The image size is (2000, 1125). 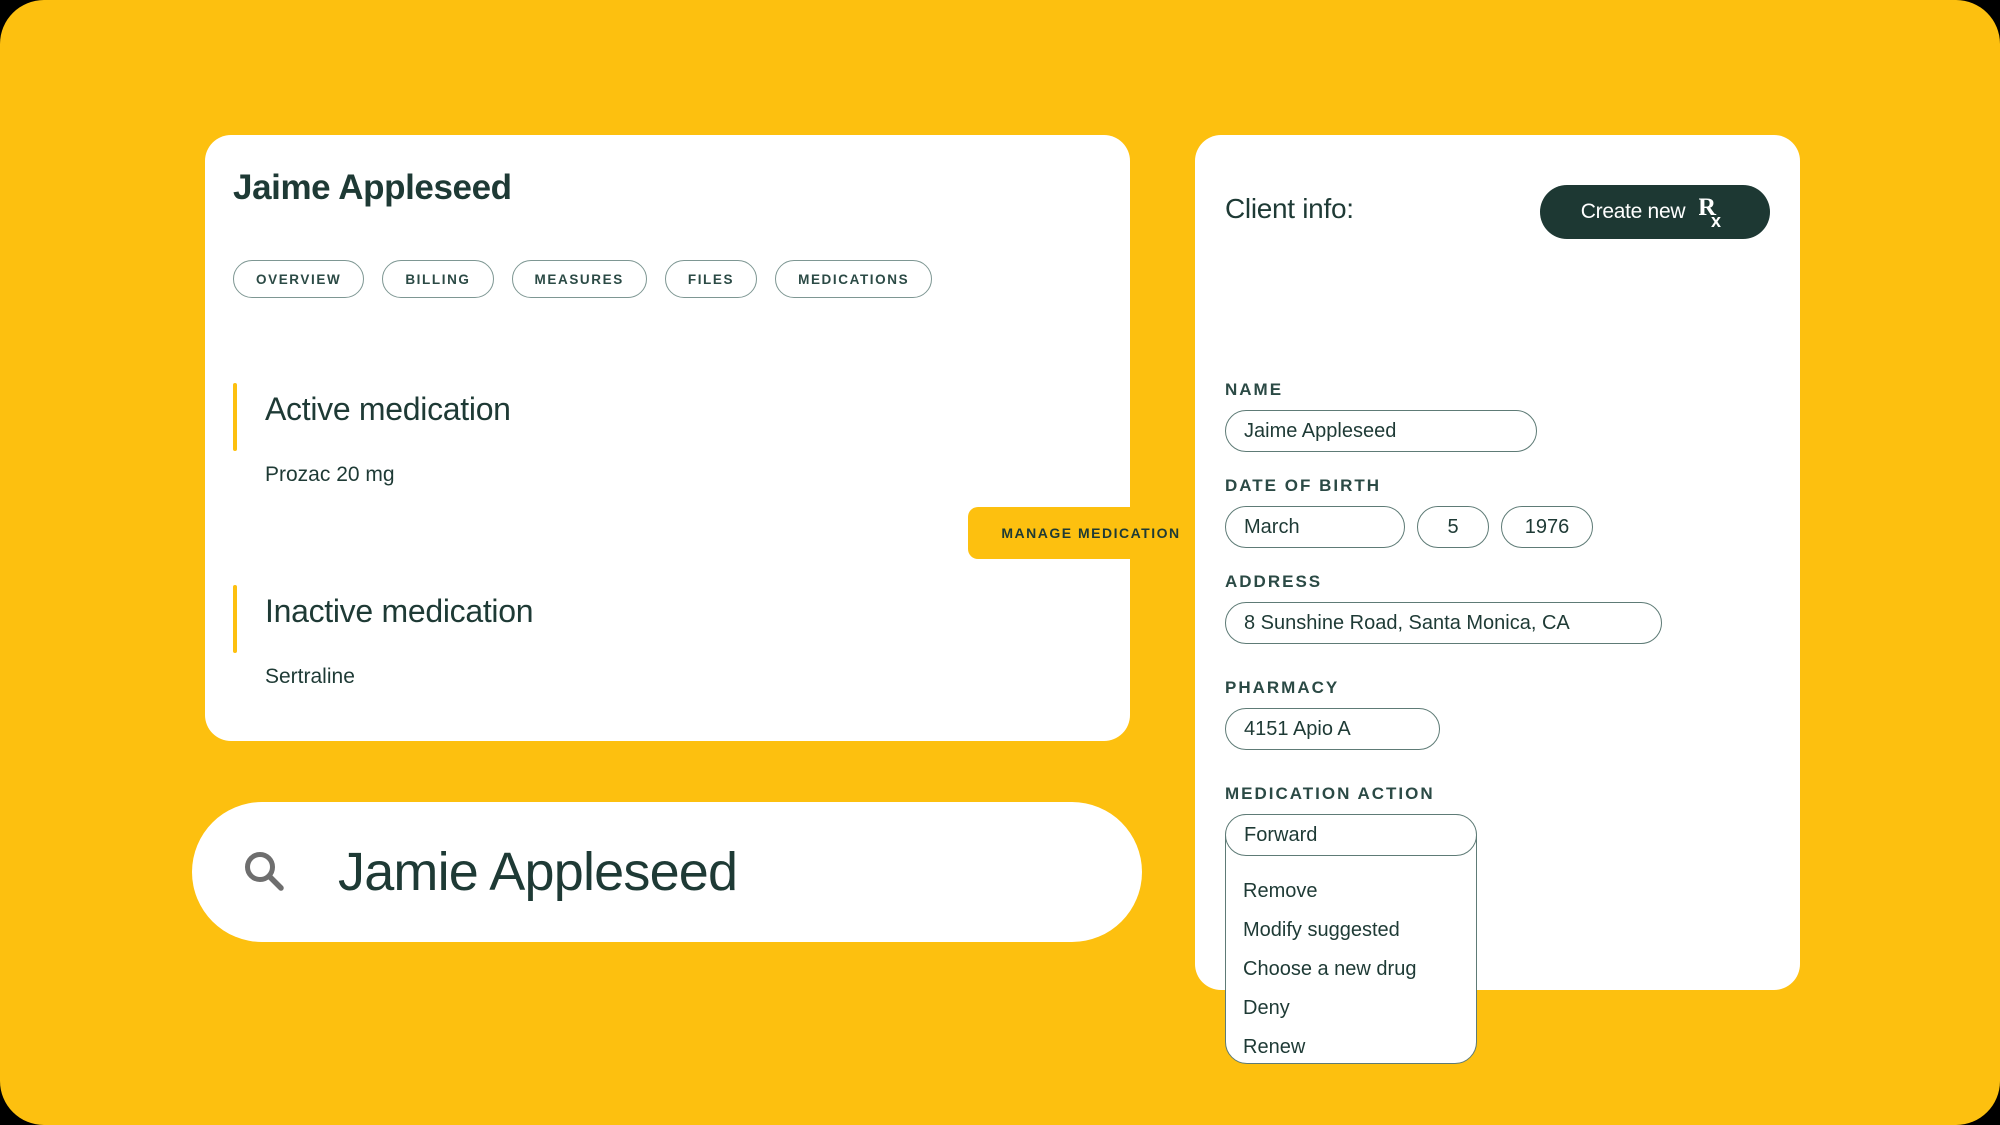 I want to click on tab-measures: MEASURES, so click(x=579, y=279).